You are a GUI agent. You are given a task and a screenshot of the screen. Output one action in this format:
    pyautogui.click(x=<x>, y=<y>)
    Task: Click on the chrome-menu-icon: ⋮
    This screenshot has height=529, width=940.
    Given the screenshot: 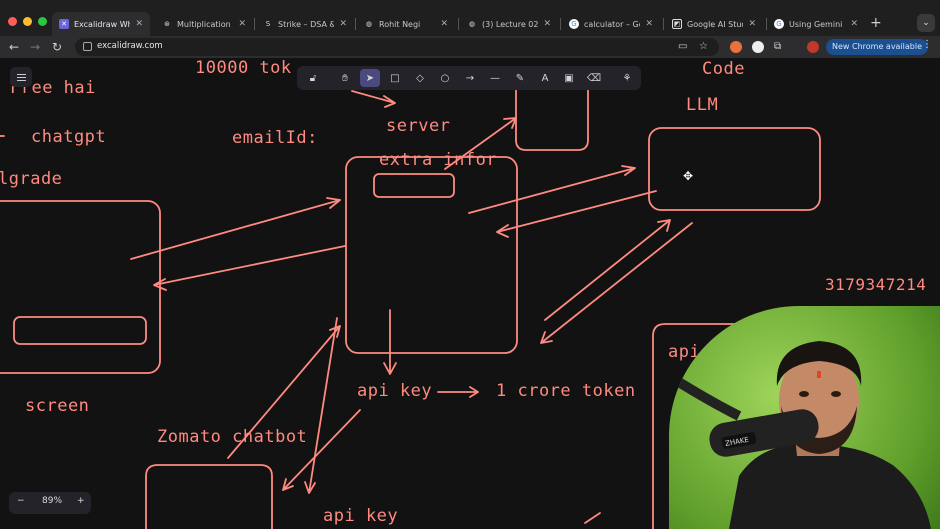 What is the action you would take?
    pyautogui.click(x=927, y=44)
    